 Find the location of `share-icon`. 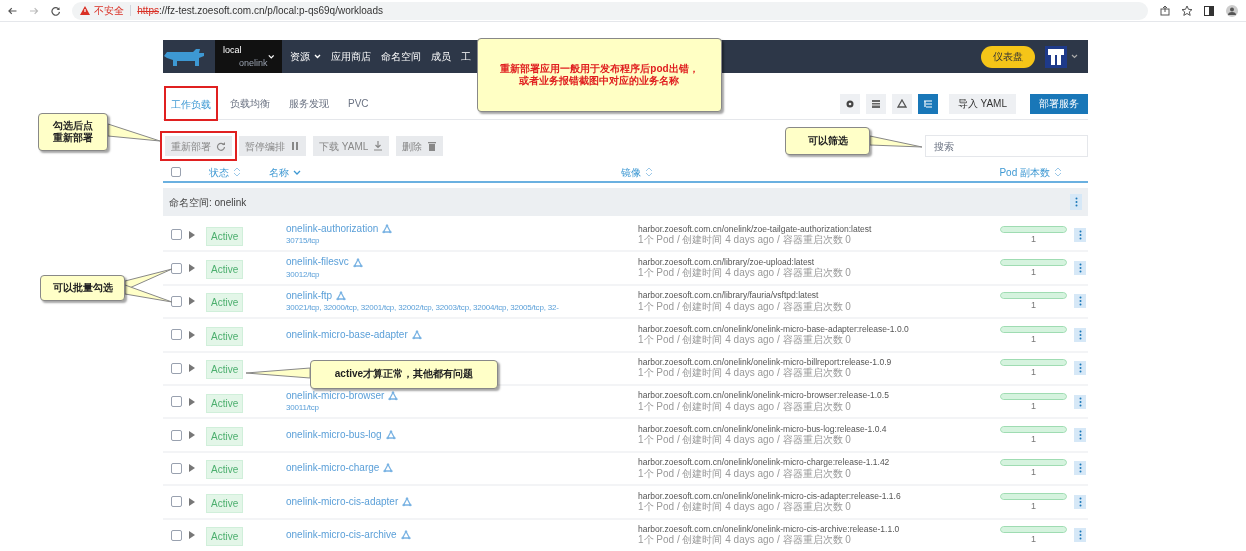

share-icon is located at coordinates (1165, 10).